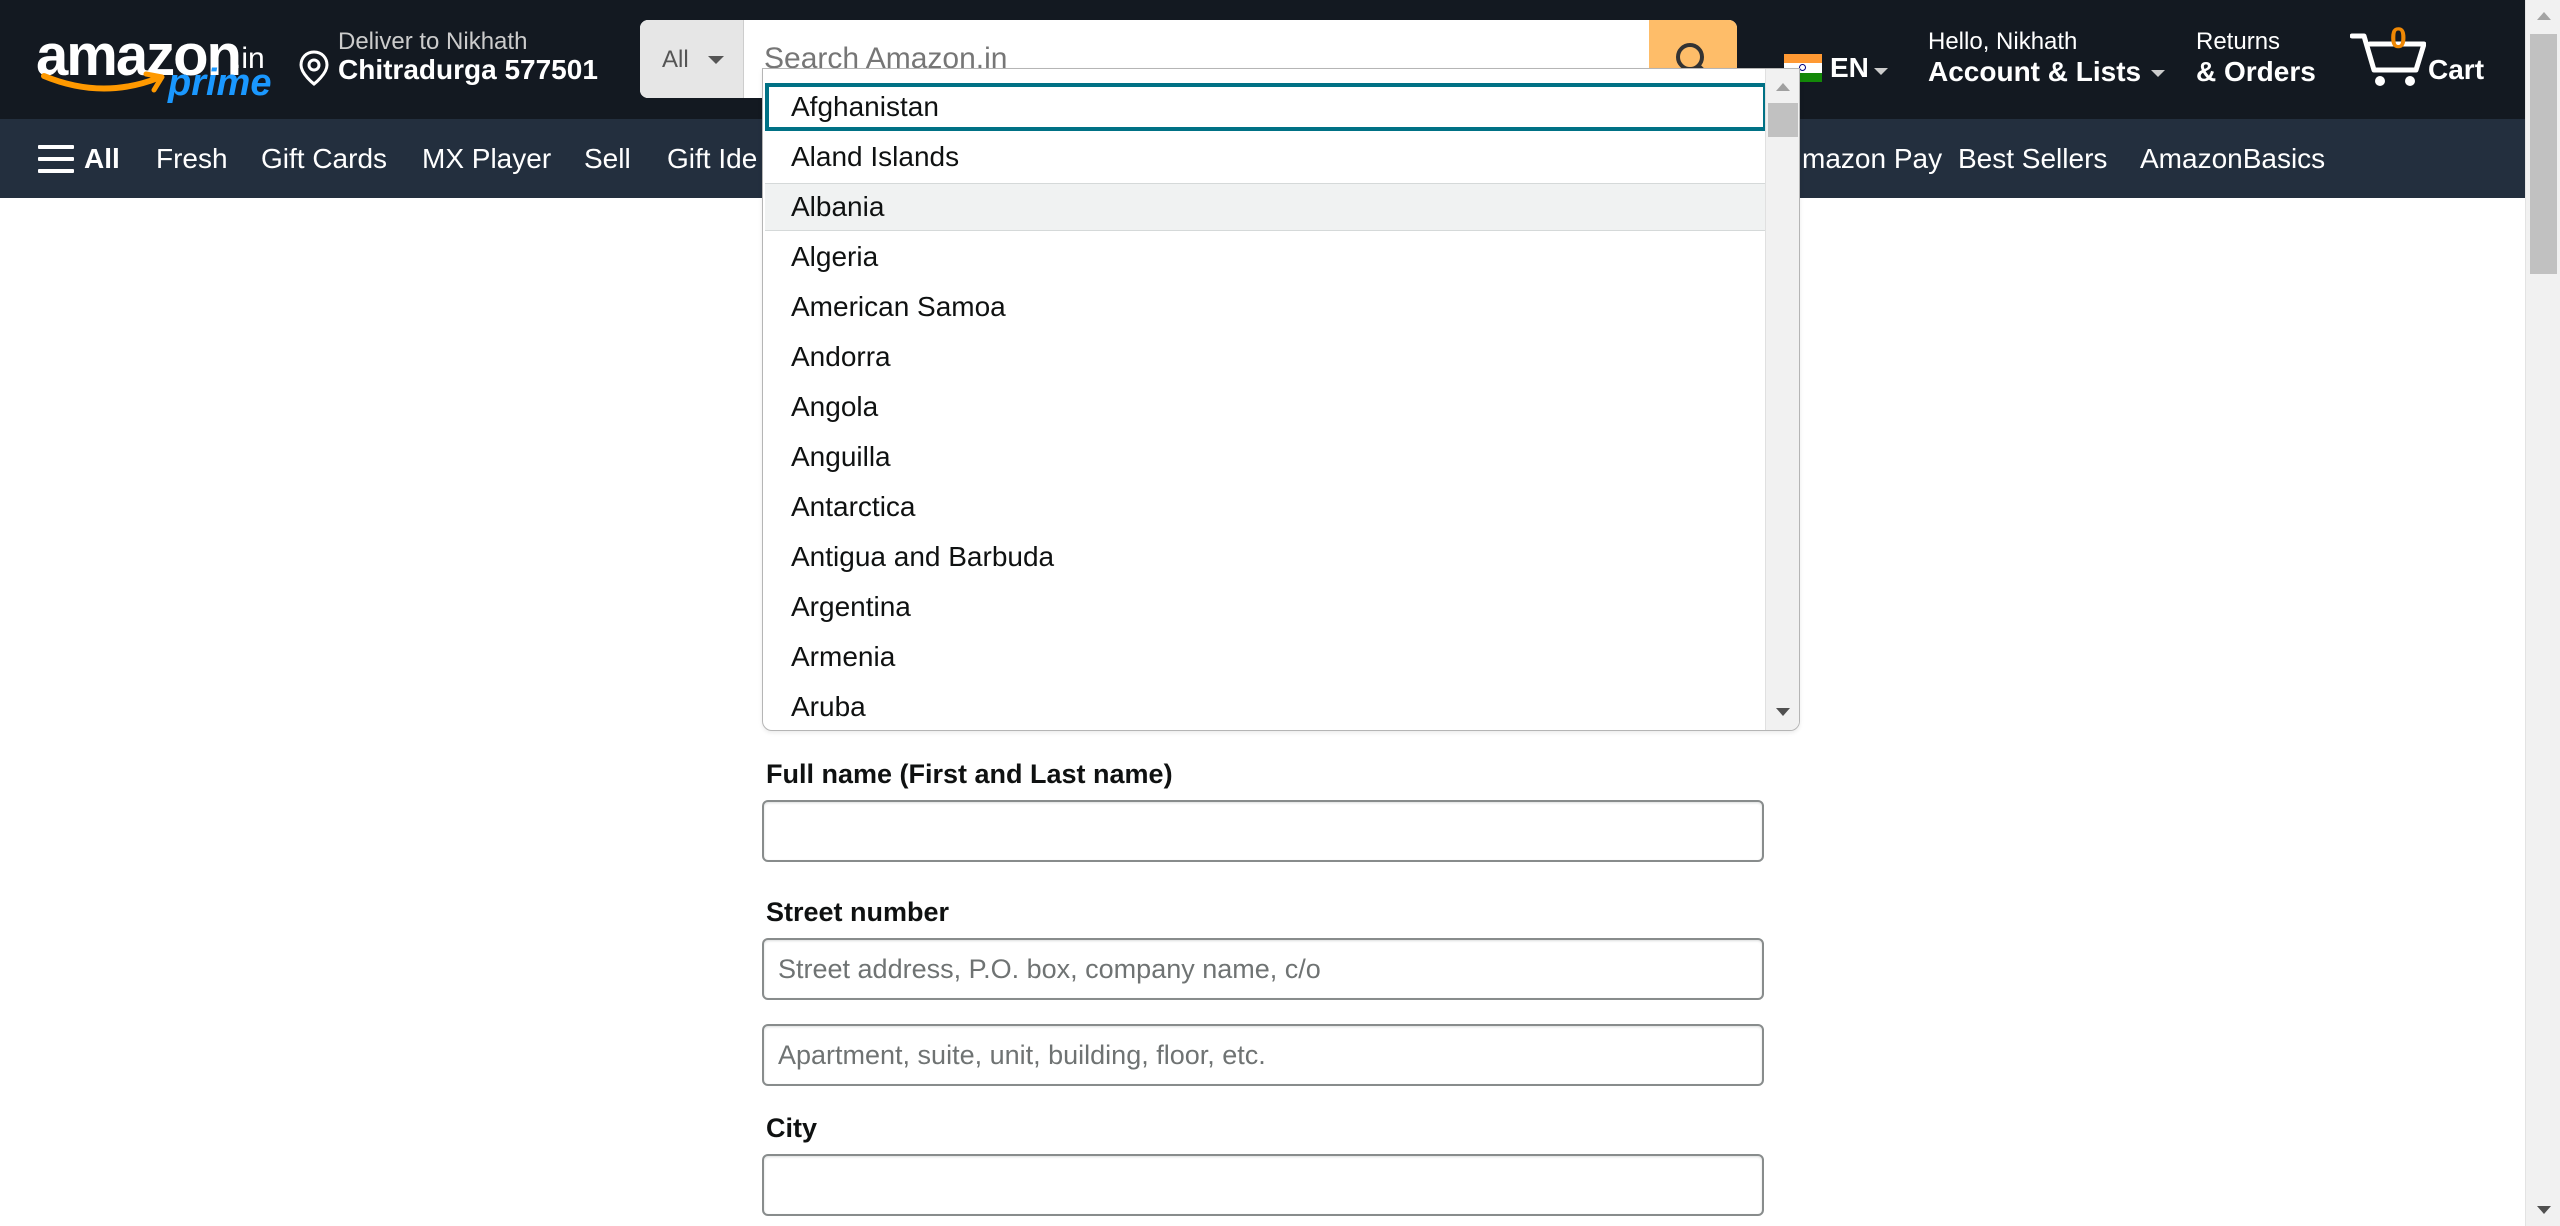 This screenshot has width=2560, height=1226. Describe the element at coordinates (2398, 38) in the screenshot. I see `cart-count: 0` at that location.